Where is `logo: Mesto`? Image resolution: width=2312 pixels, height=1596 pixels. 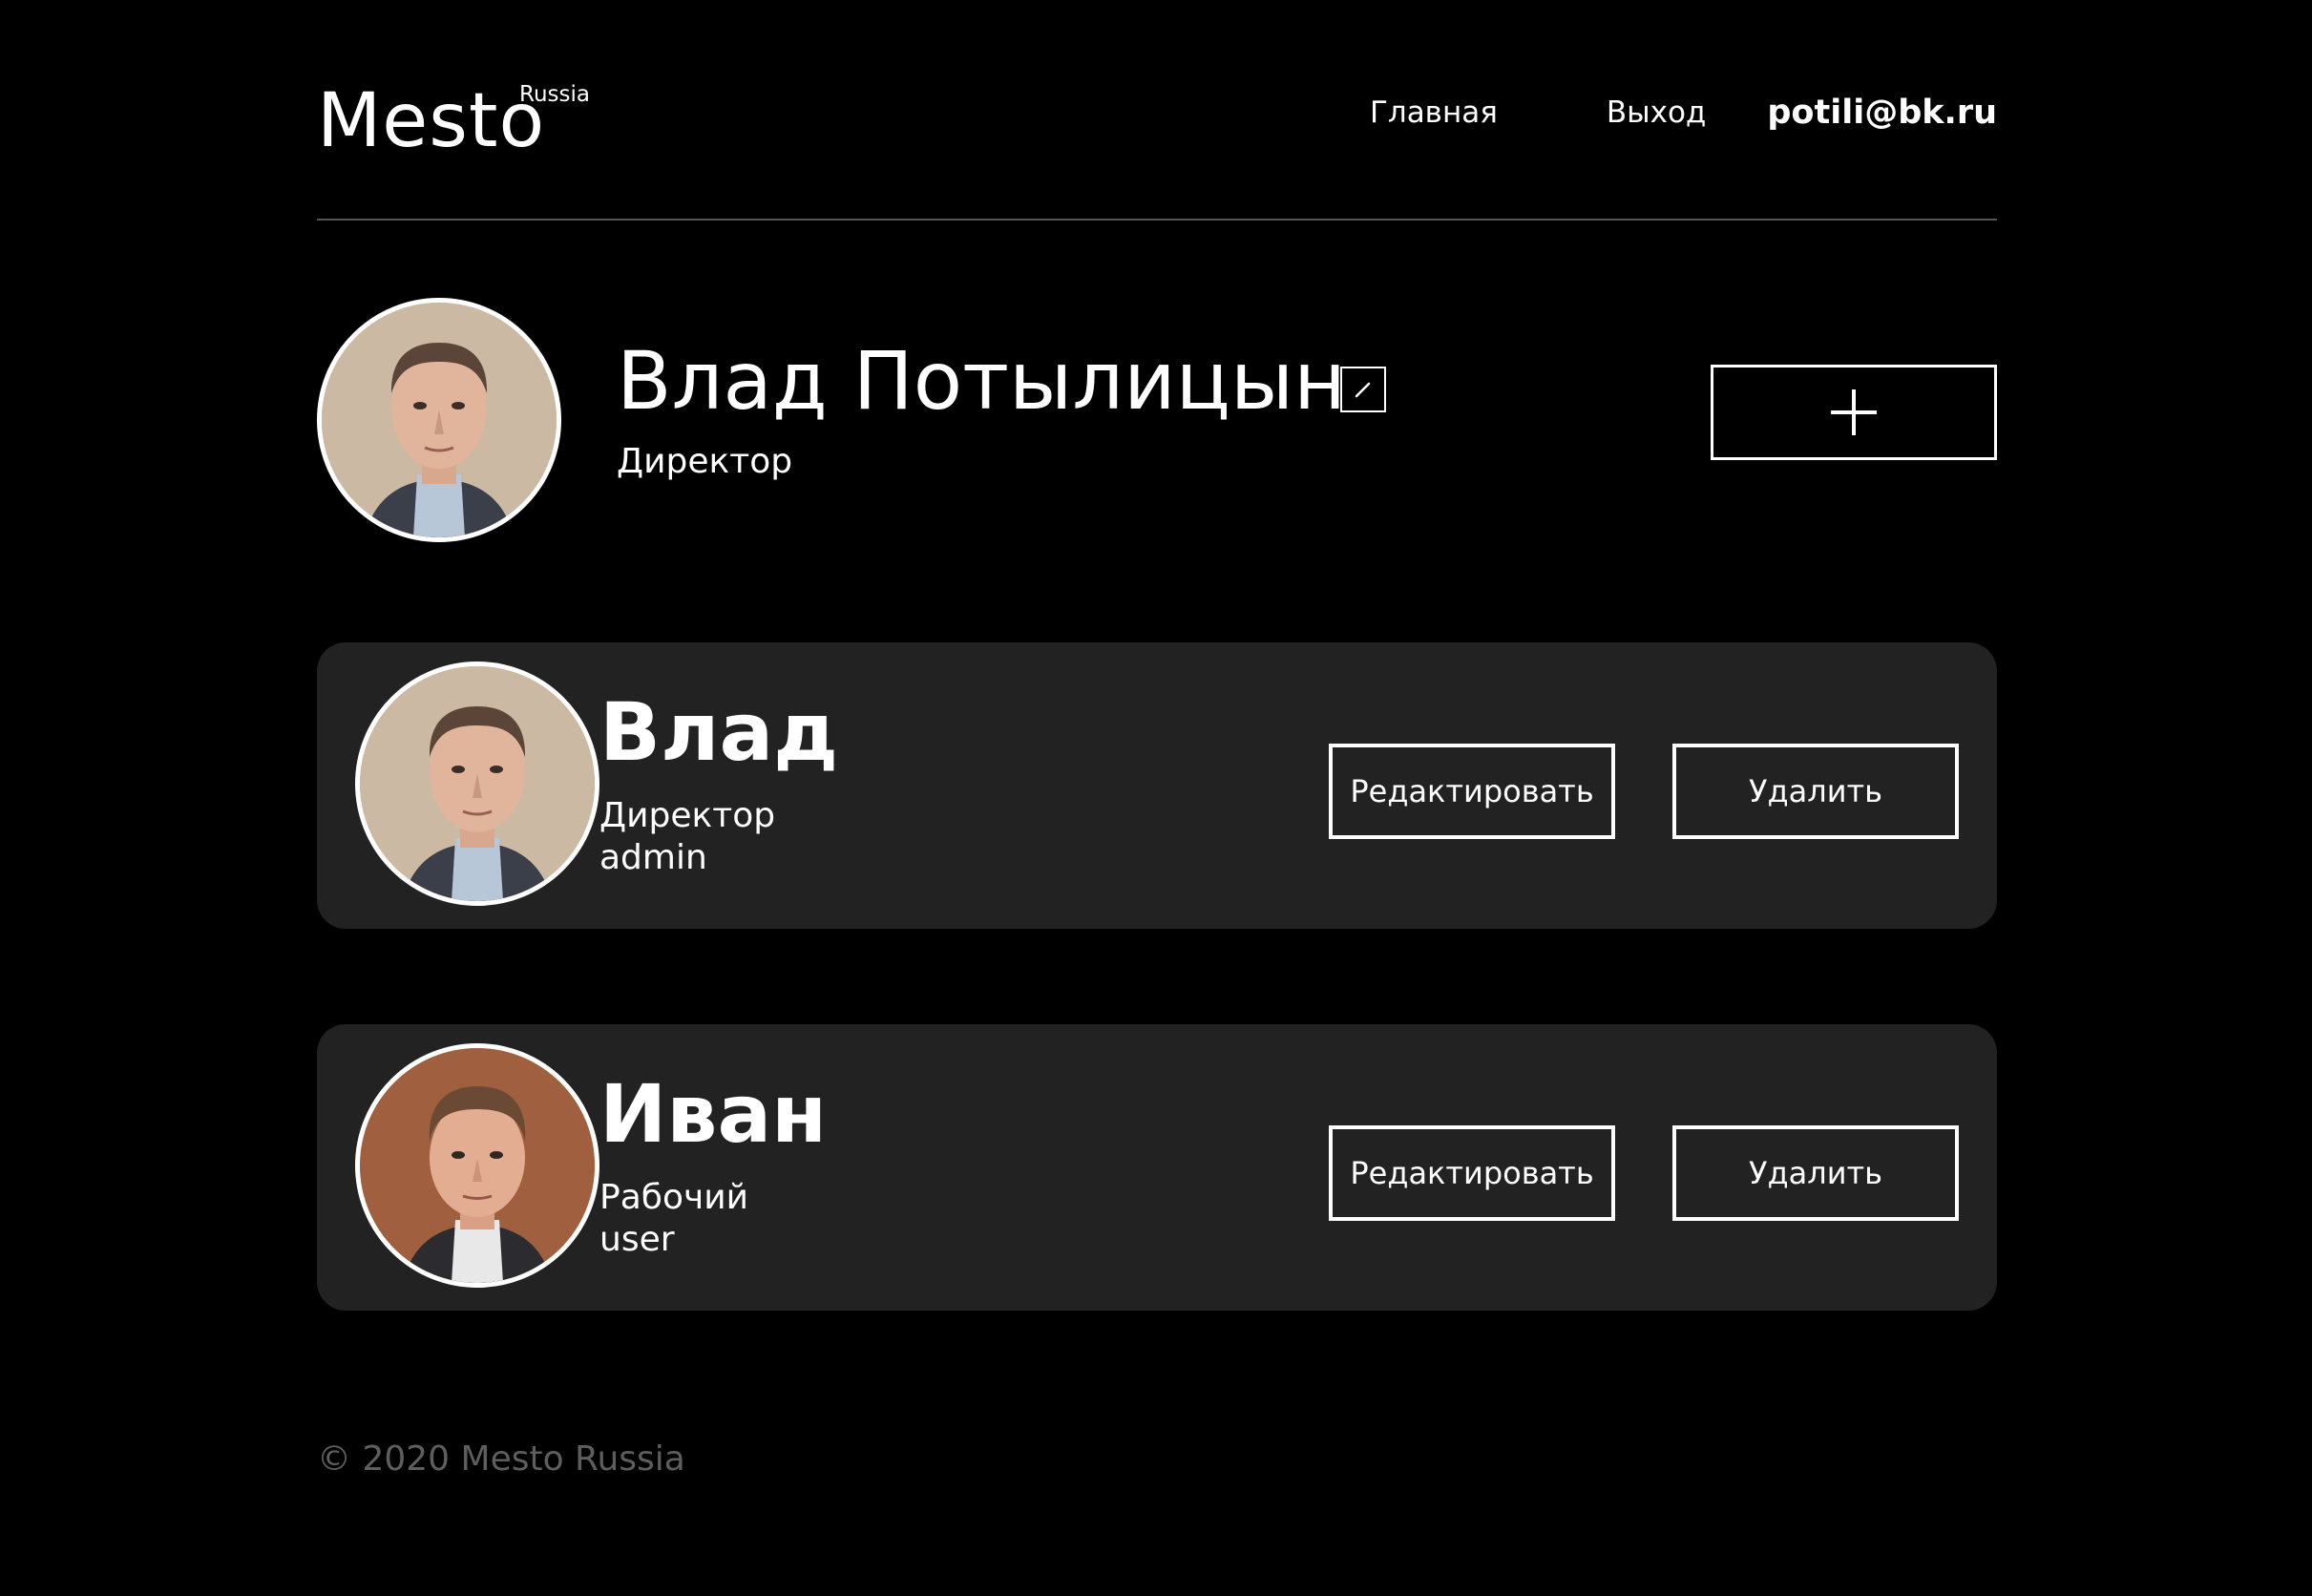
logo: Mesto is located at coordinates (431, 121).